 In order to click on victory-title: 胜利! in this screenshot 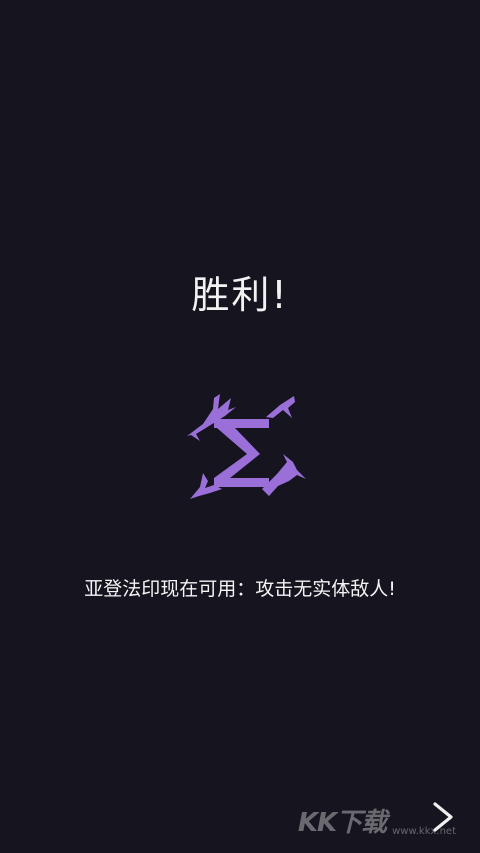, I will do `click(240, 295)`.